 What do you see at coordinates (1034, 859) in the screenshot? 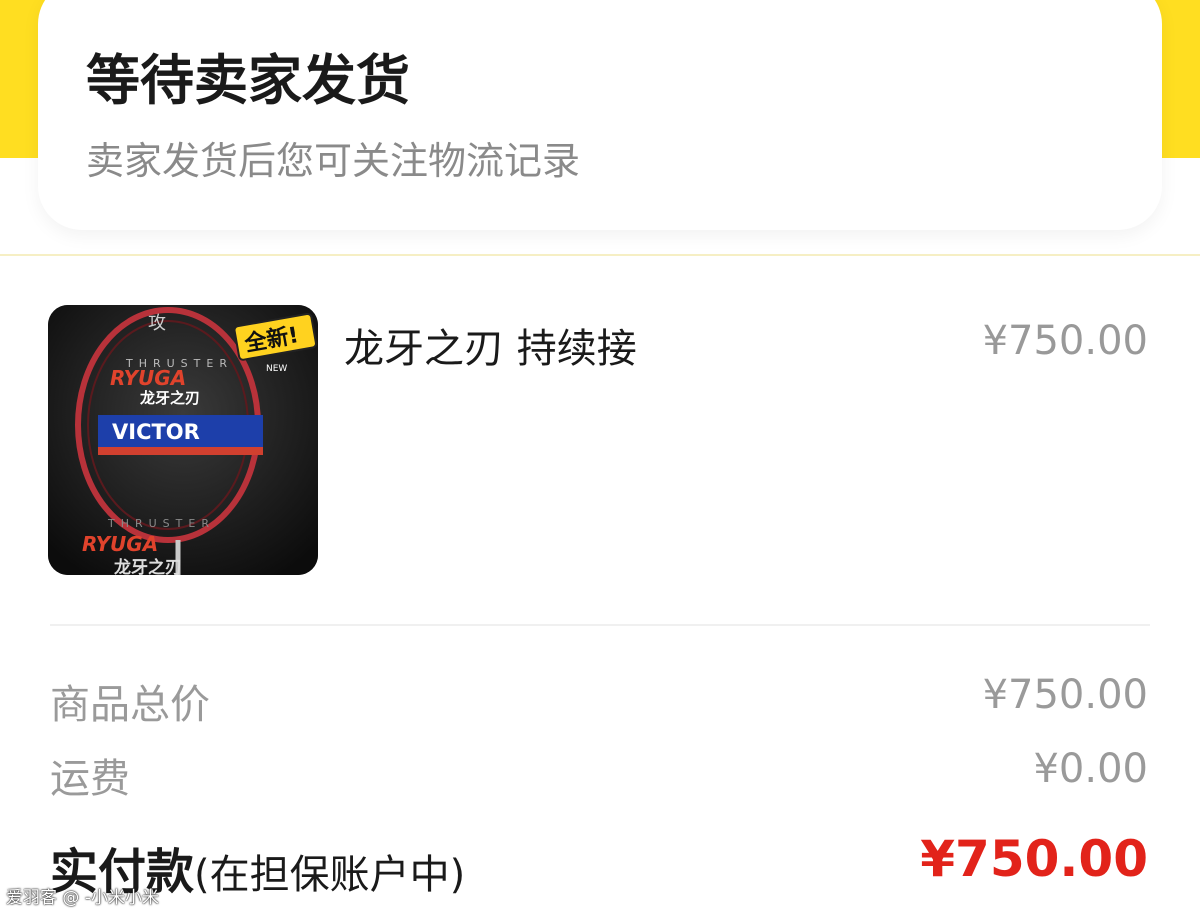
I see `amount-paid-value: ¥750.00` at bounding box center [1034, 859].